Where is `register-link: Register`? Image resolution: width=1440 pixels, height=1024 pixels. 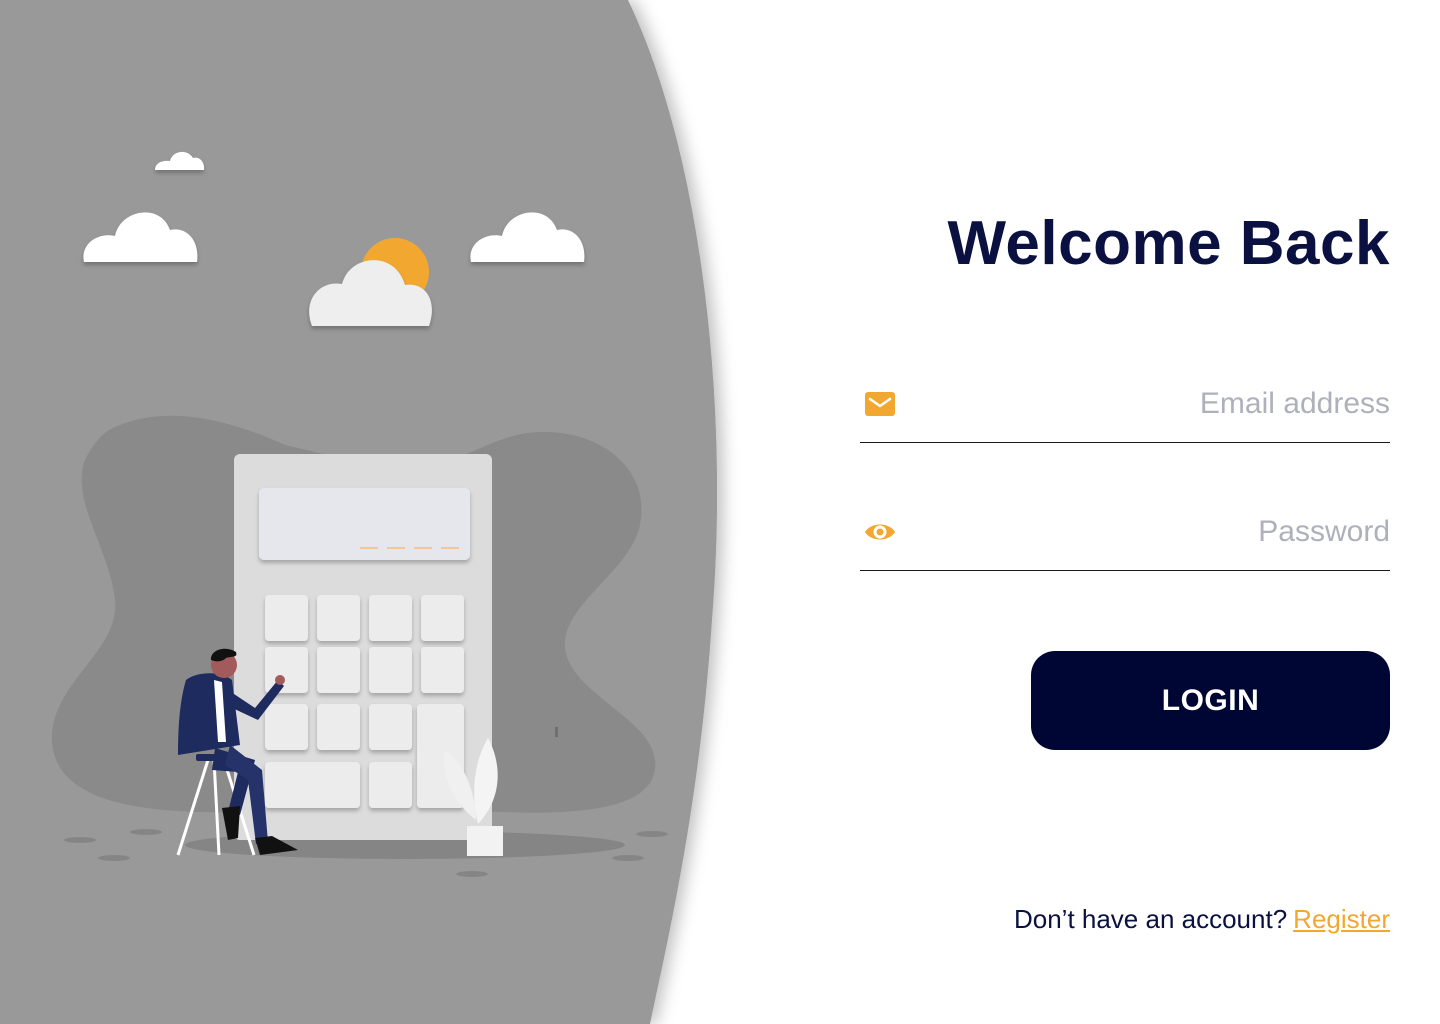
register-link: Register is located at coordinates (1341, 919).